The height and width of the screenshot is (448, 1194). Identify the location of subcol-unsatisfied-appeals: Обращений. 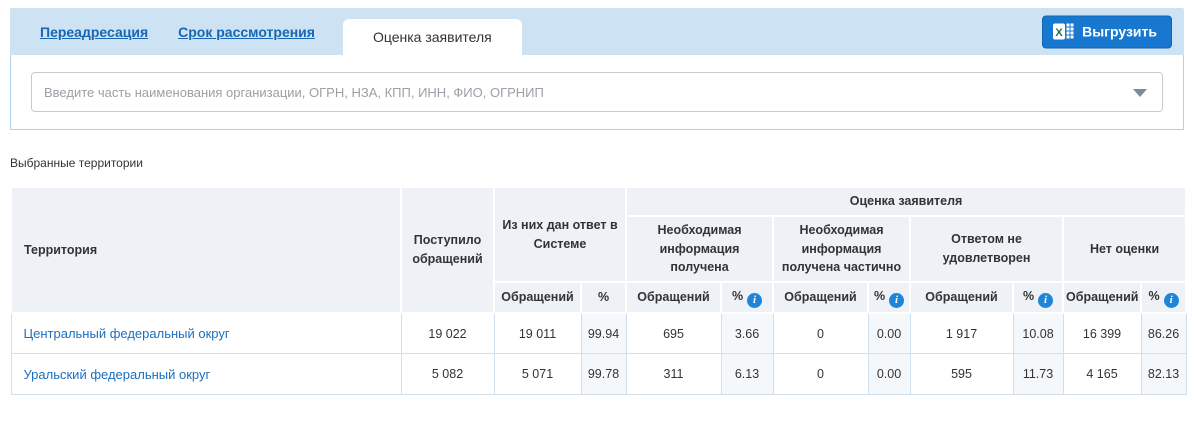
(962, 297).